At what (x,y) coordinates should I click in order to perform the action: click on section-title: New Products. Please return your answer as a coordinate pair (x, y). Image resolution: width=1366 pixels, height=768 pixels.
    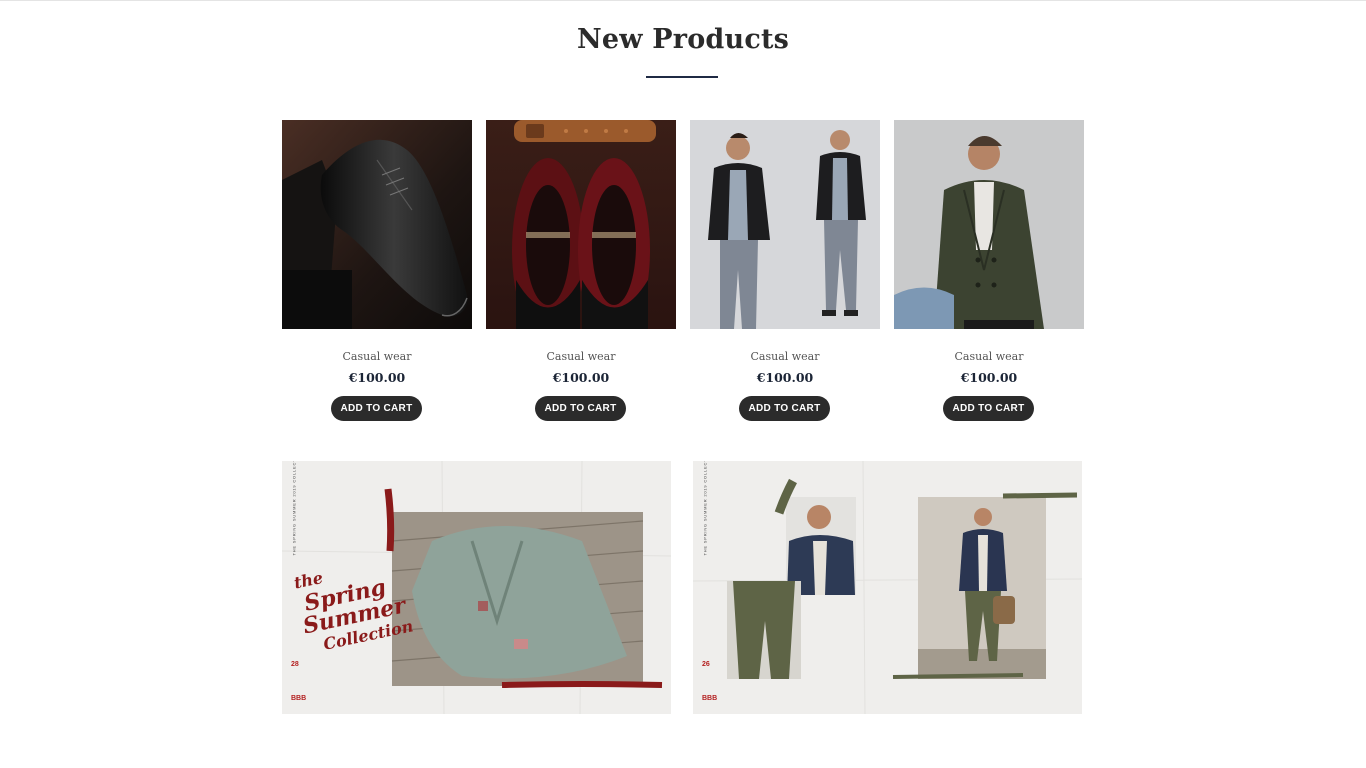
    Looking at the image, I should click on (683, 39).